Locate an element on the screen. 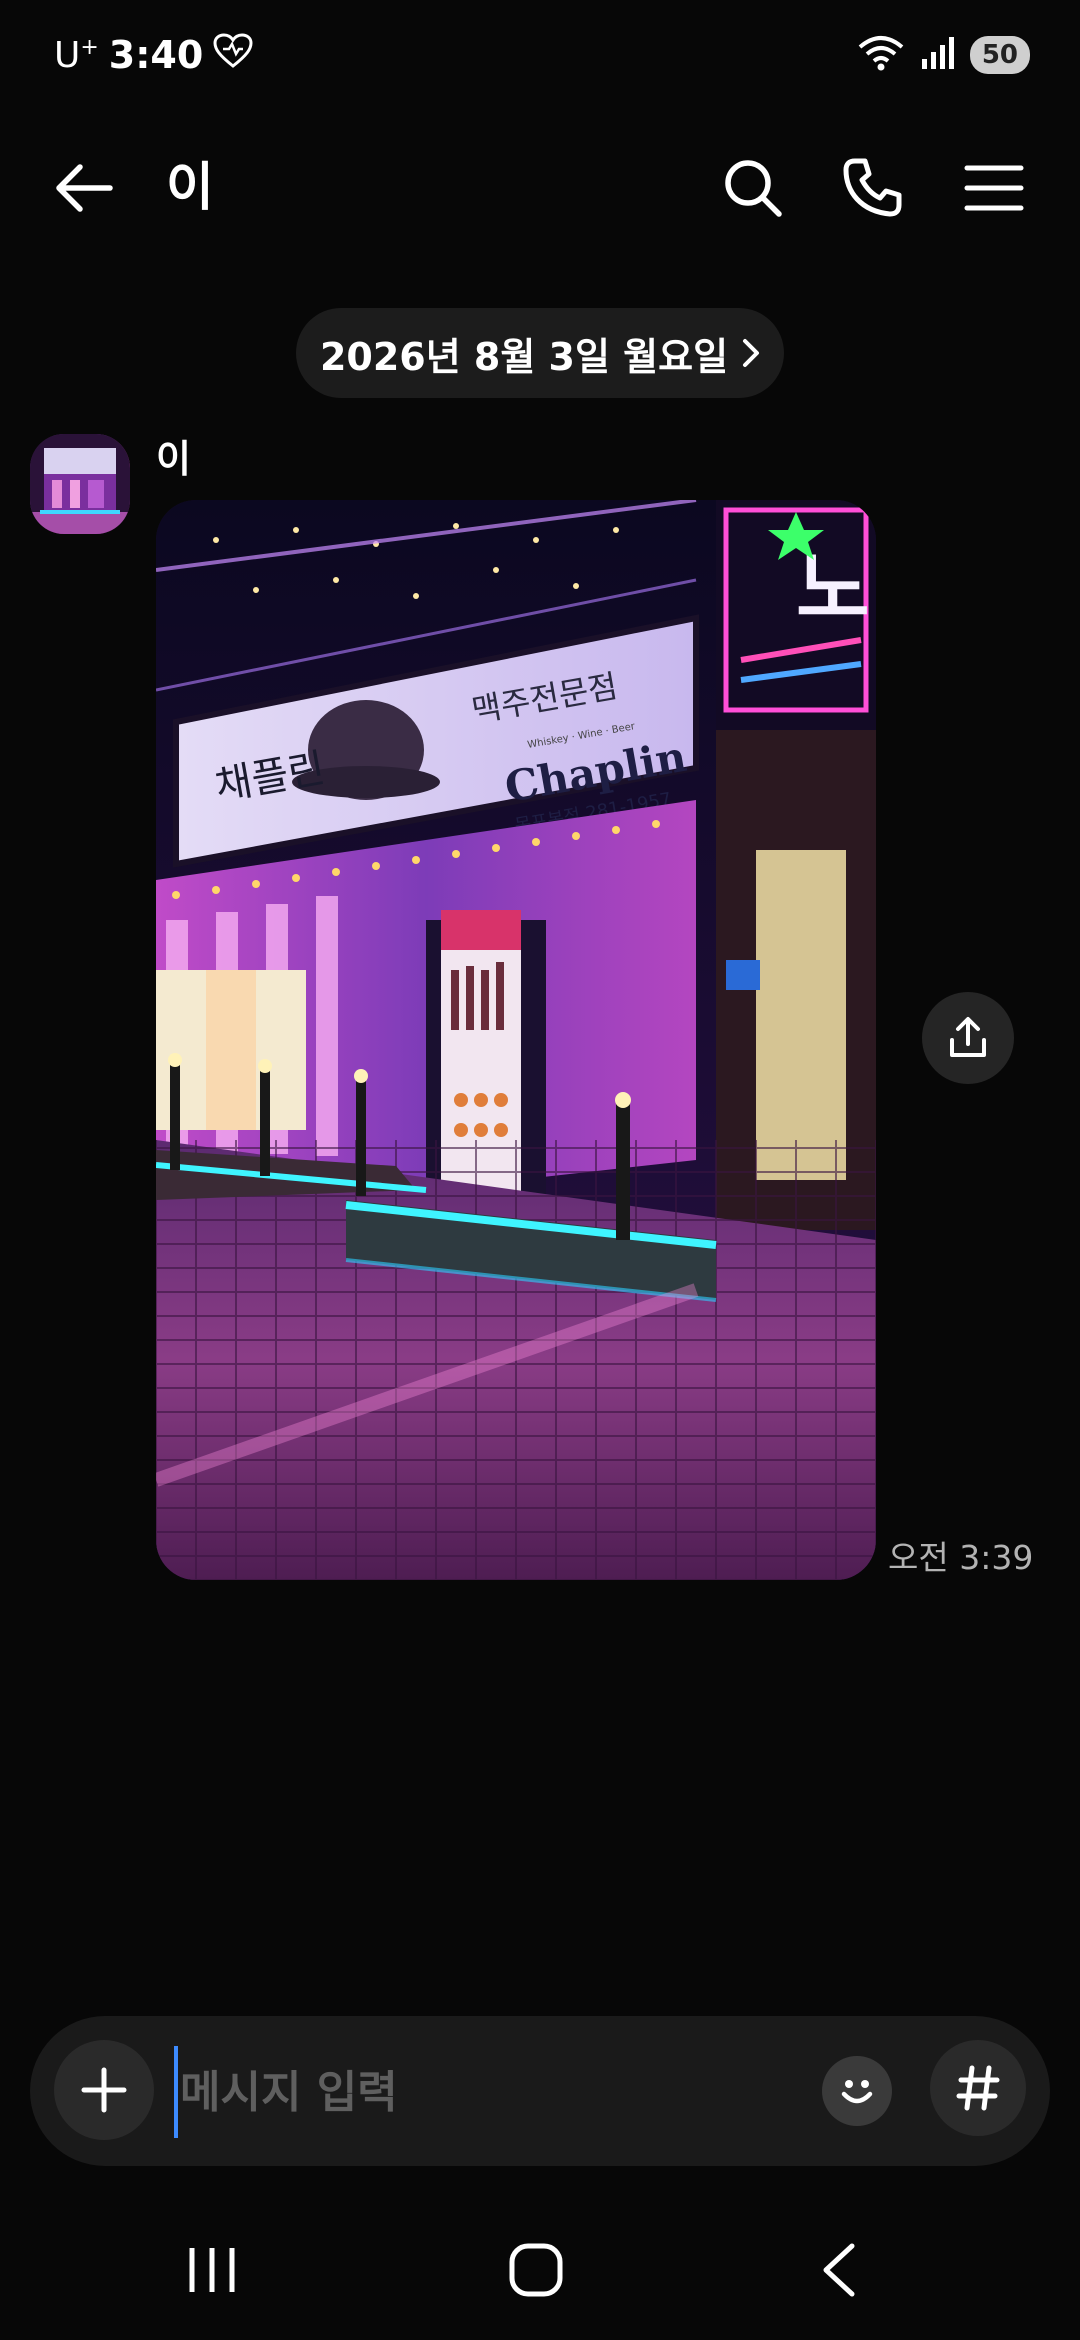 The image size is (1080, 2340). search-button is located at coordinates (753, 188).